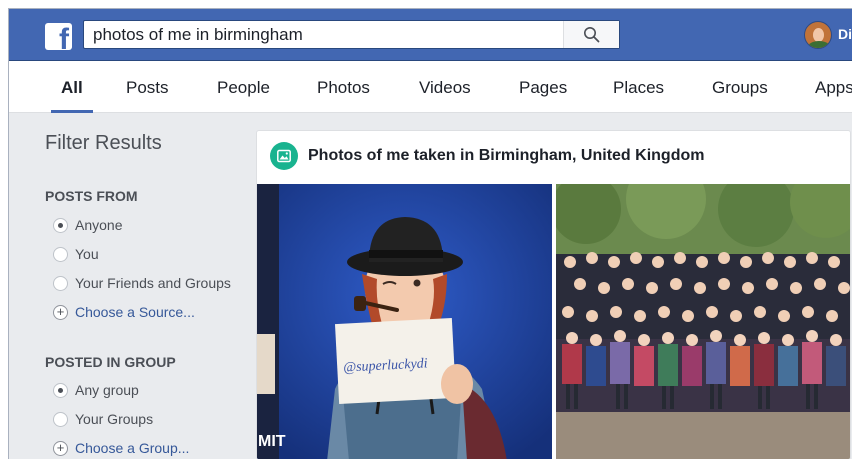 This screenshot has width=852, height=459. I want to click on search-button, so click(591, 34).